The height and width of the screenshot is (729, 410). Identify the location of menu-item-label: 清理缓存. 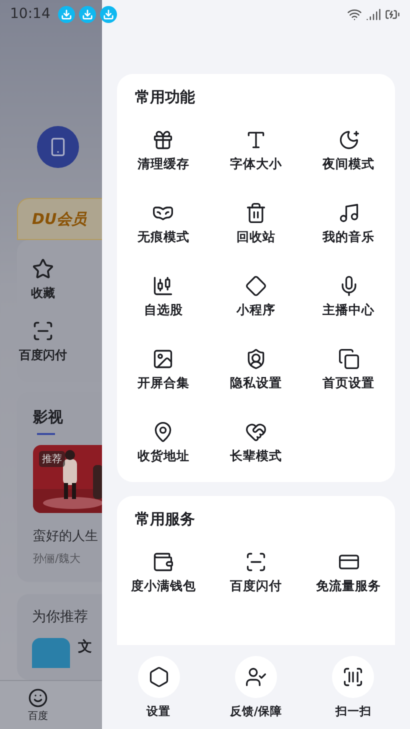
(163, 164).